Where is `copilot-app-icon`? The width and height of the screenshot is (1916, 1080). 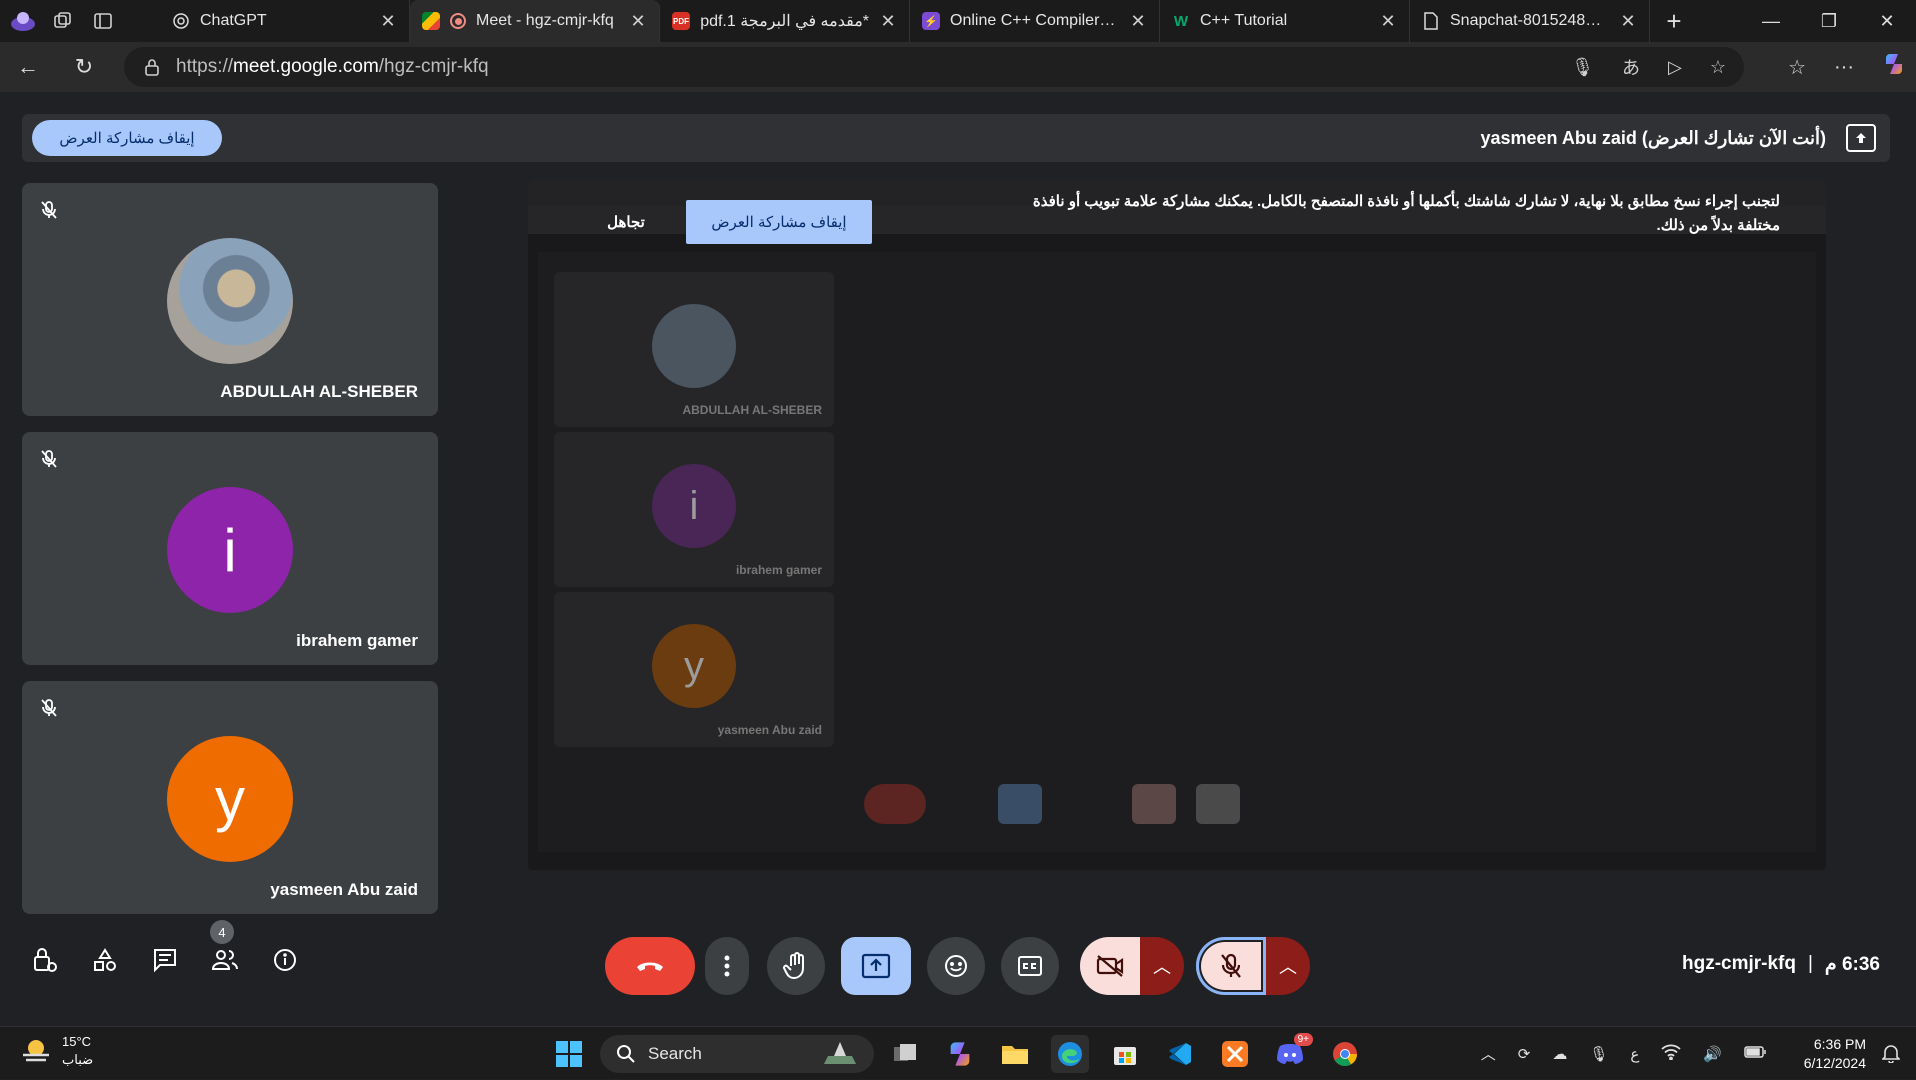 copilot-app-icon is located at coordinates (960, 1054).